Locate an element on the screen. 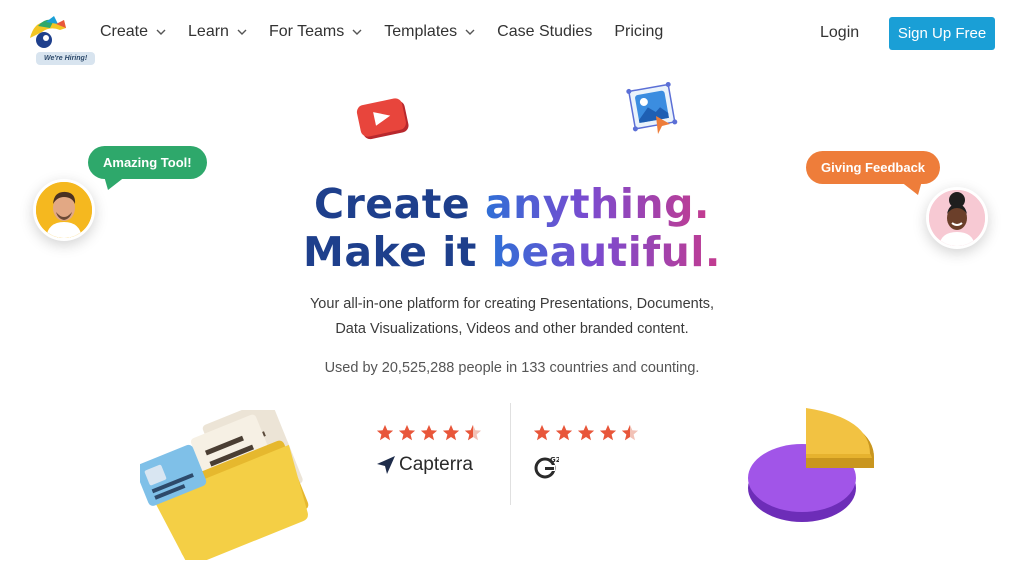 Image resolution: width=1024 pixels, height=586 pixels. ratings-divider is located at coordinates (510, 454).